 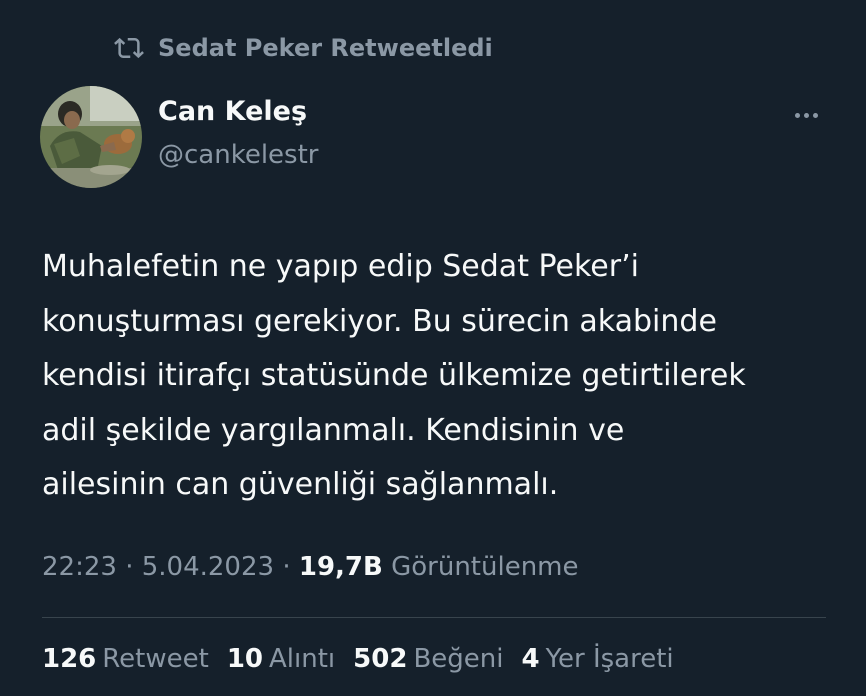 I want to click on likes-stat: 502 Beğeni, so click(x=428, y=659).